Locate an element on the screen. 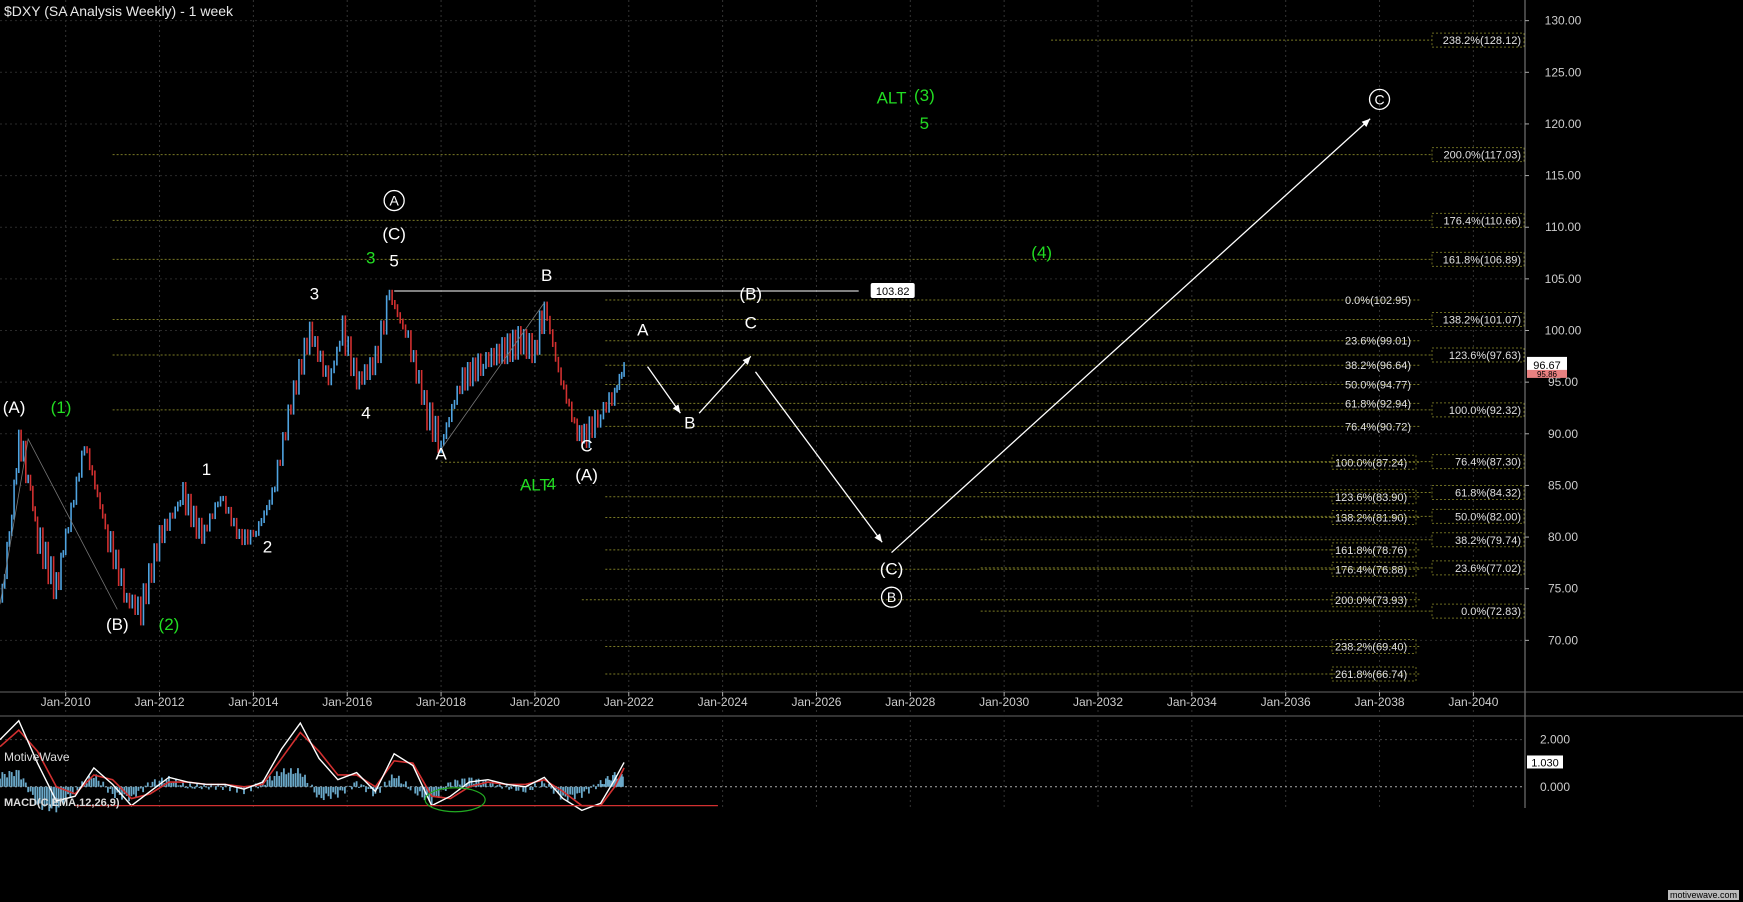 This screenshot has width=1743, height=902. x-tick-label: Jan-2034 is located at coordinates (1192, 702).